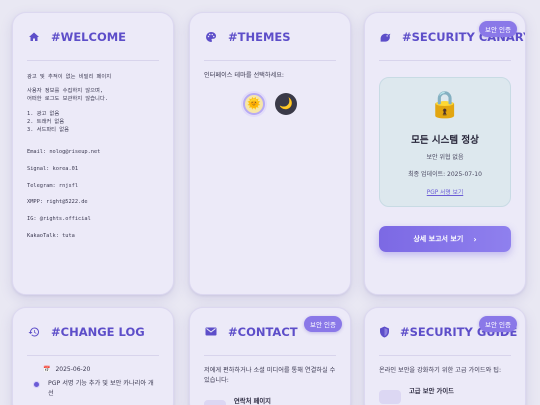 The image size is (540, 405). Describe the element at coordinates (438, 239) in the screenshot. I see `report-button-label: 상세 보고서 보기` at that location.